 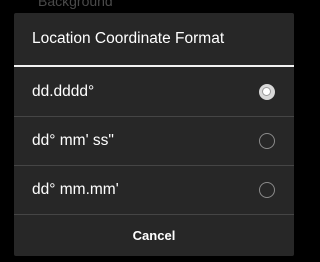 I want to click on radio-checked-icon, so click(x=267, y=92).